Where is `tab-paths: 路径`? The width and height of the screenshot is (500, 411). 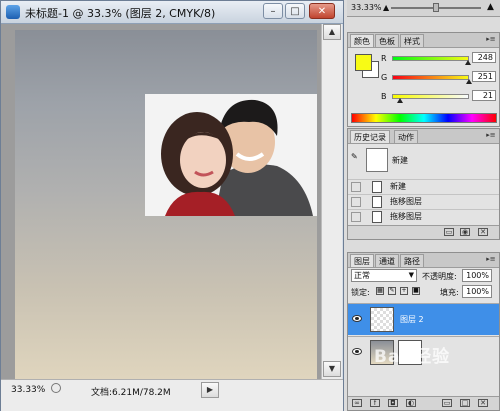 tab-paths: 路径 is located at coordinates (412, 260).